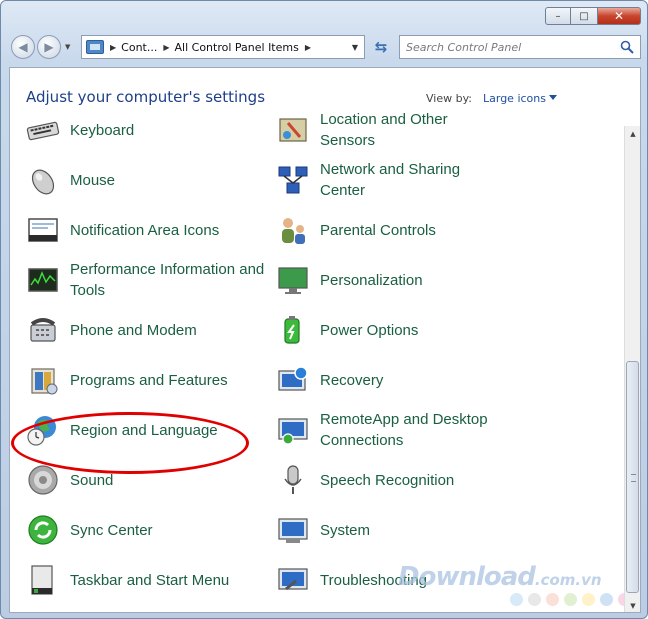 The image size is (648, 619). I want to click on item-label: Phone and Modem, so click(133, 330).